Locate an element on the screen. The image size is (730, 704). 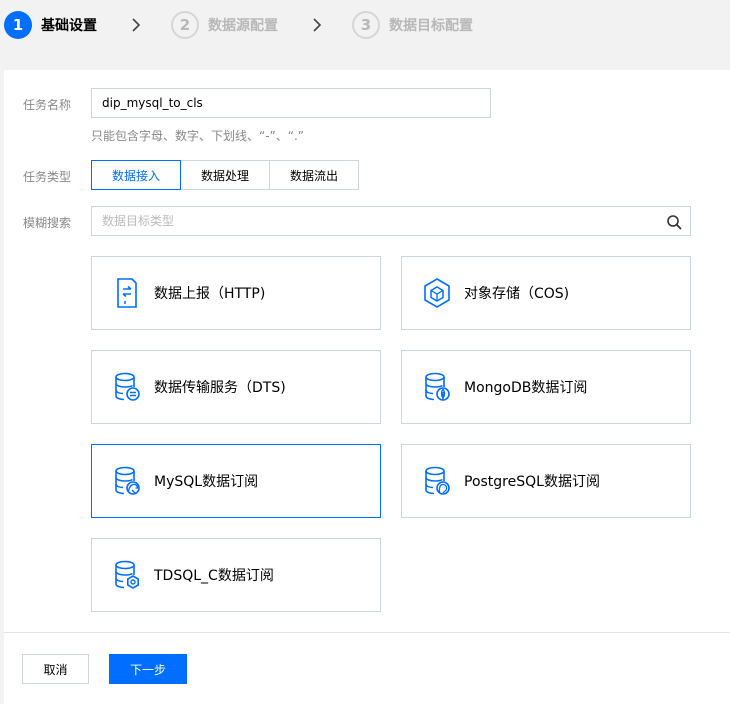
search-input is located at coordinates (391, 221).